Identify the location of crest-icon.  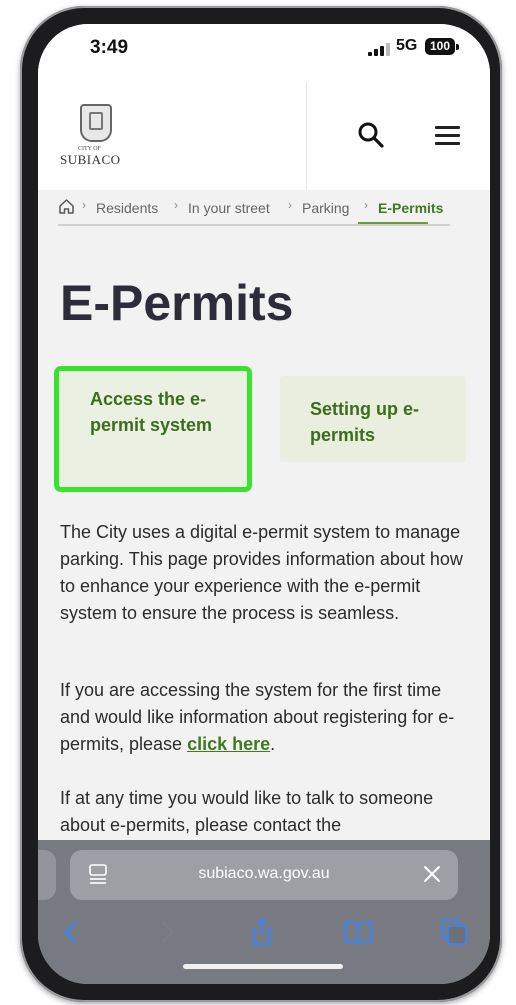
(96, 123).